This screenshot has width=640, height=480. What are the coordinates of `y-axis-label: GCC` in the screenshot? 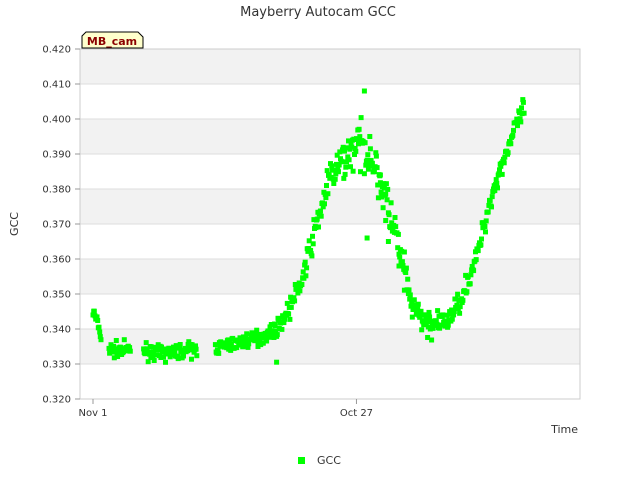 It's located at (14, 224).